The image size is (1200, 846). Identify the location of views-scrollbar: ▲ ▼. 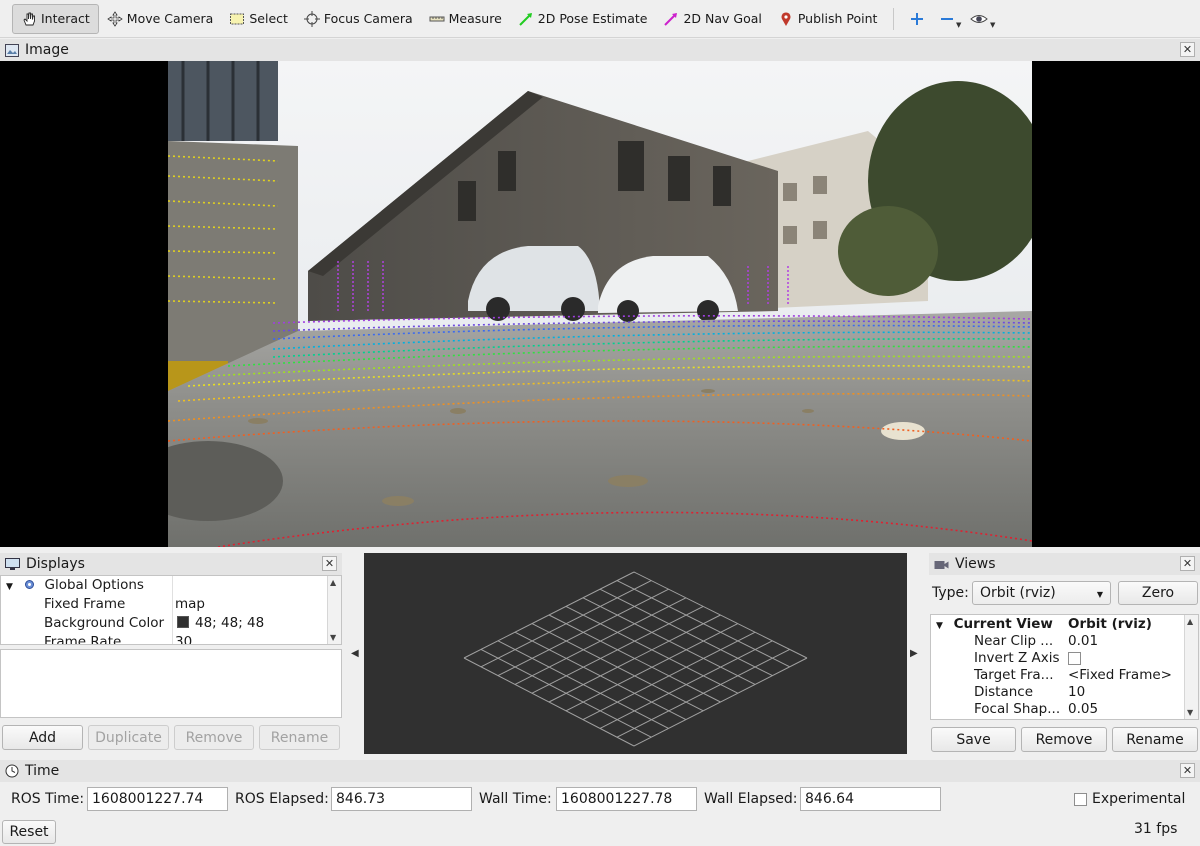
(1191, 667).